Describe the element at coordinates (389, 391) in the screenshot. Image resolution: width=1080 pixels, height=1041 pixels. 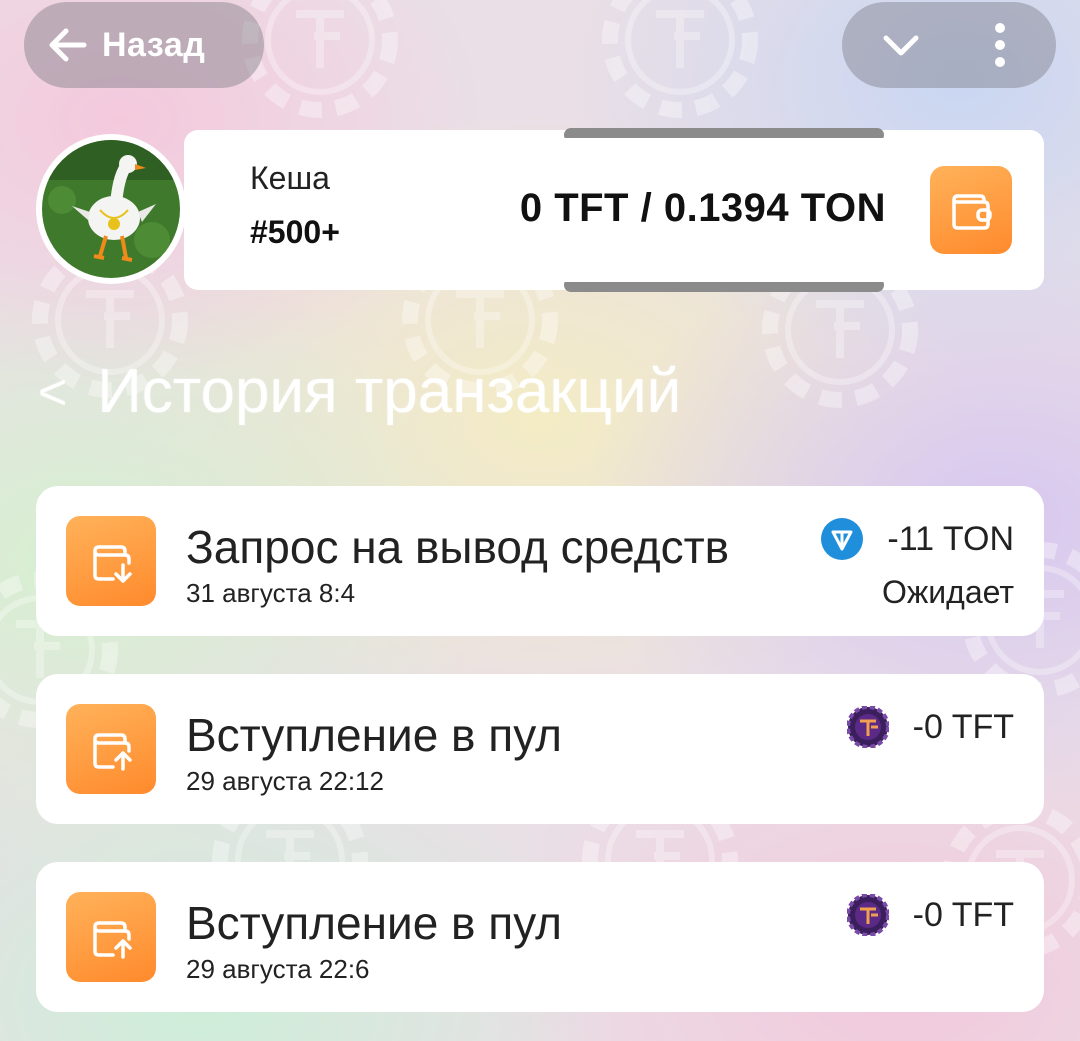
I see `history-title: История транзакций` at that location.